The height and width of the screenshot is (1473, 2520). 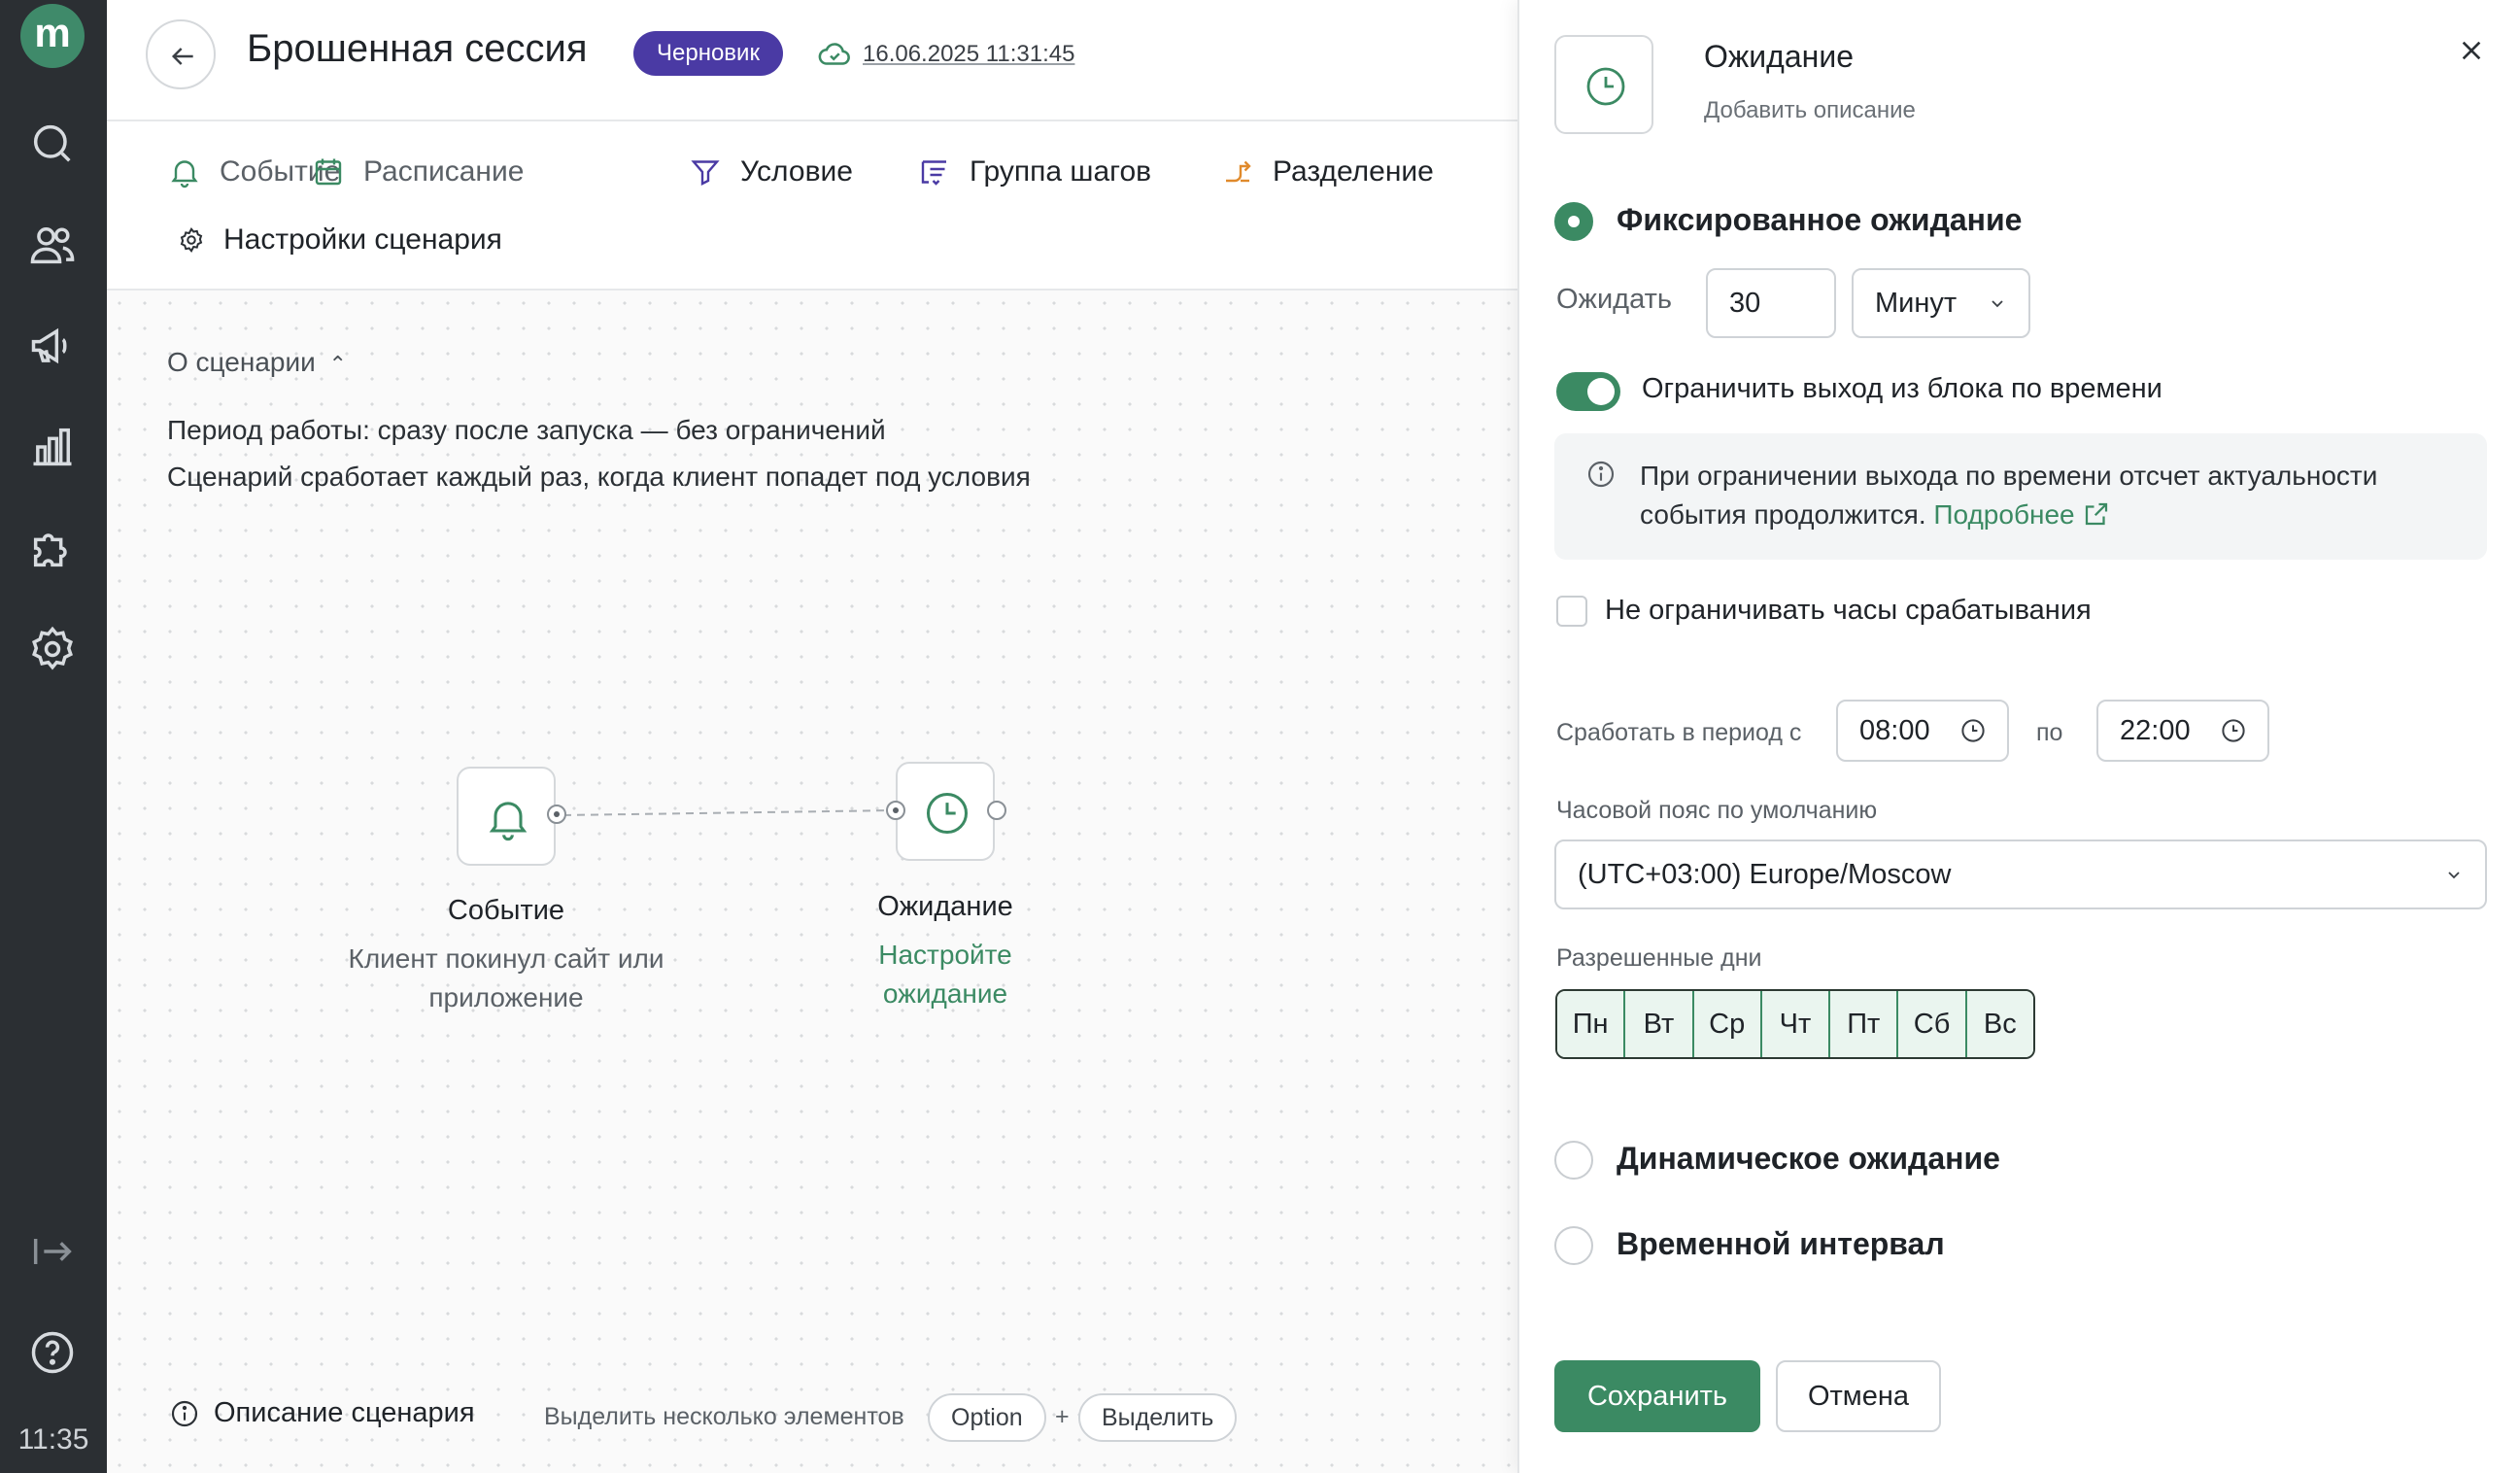 I want to click on node-wait-in-port, so click(x=895, y=811).